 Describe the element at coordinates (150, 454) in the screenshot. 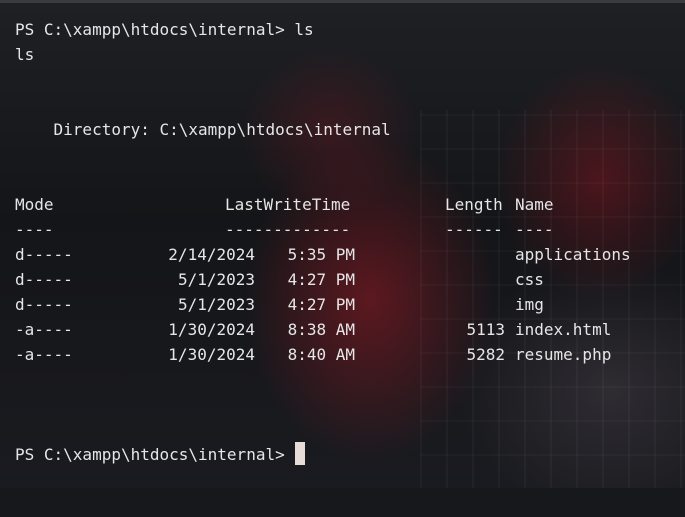

I see `prompt-text: PS C:\xampp\htdocs\internal>` at that location.